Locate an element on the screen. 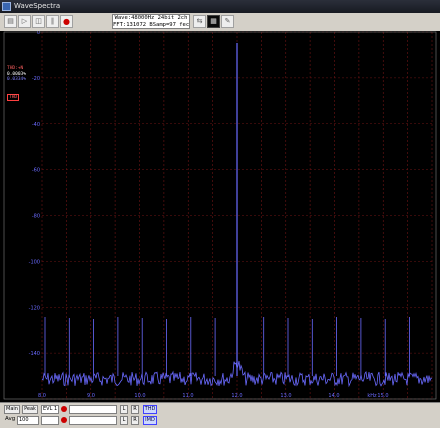 The image size is (440, 428). left-channel-button-2: L is located at coordinates (124, 420).